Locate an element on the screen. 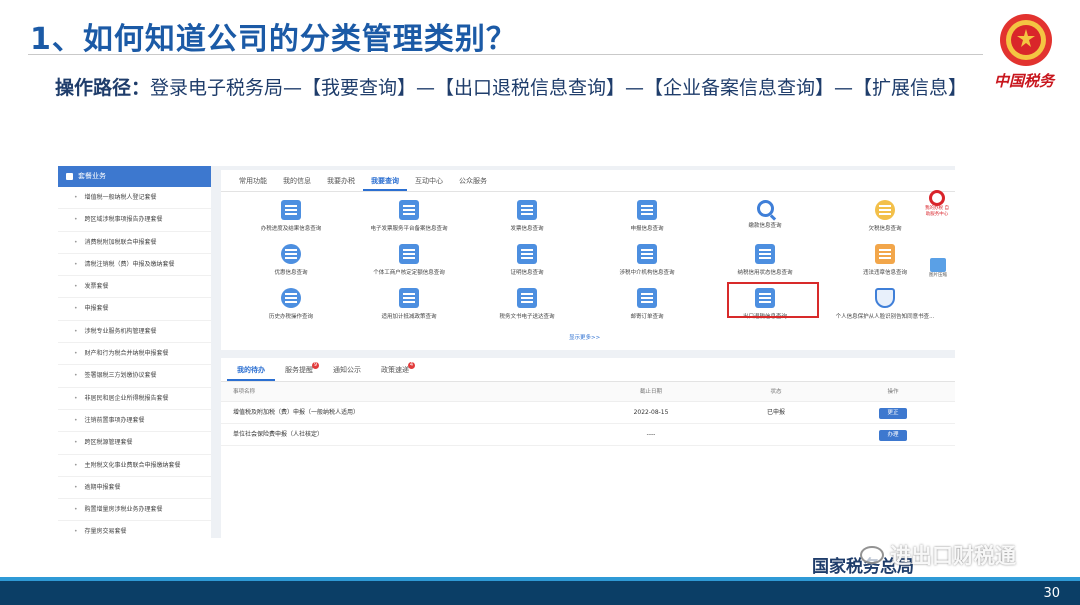 Image resolution: width=1080 pixels, height=605 pixels. tab-item: 我要办税 is located at coordinates (341, 180).